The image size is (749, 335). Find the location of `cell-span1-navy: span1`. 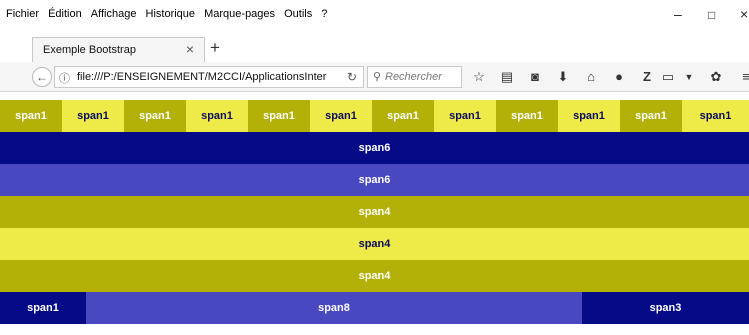

cell-span1-navy: span1 is located at coordinates (43, 308).